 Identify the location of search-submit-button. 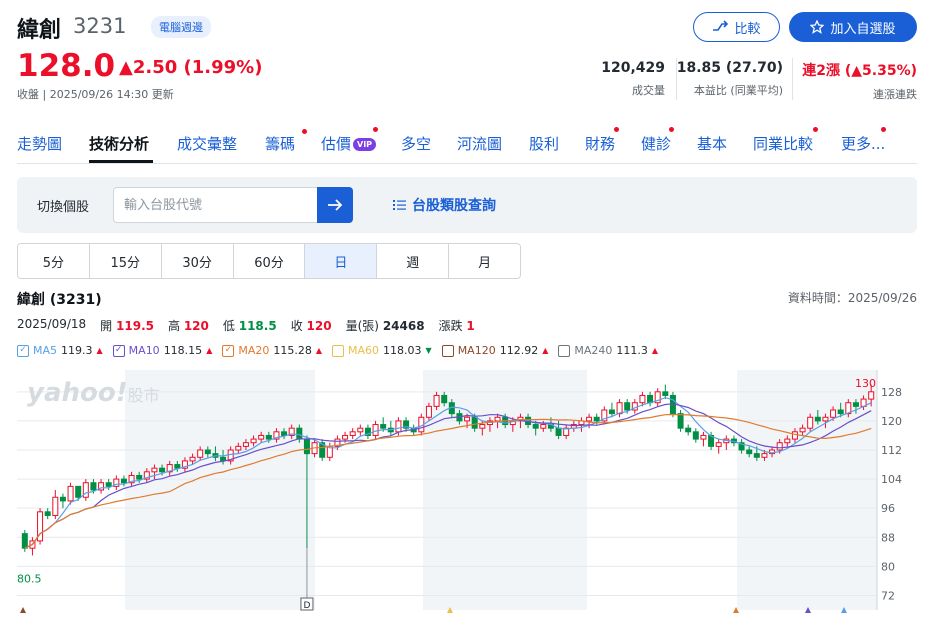
(335, 205).